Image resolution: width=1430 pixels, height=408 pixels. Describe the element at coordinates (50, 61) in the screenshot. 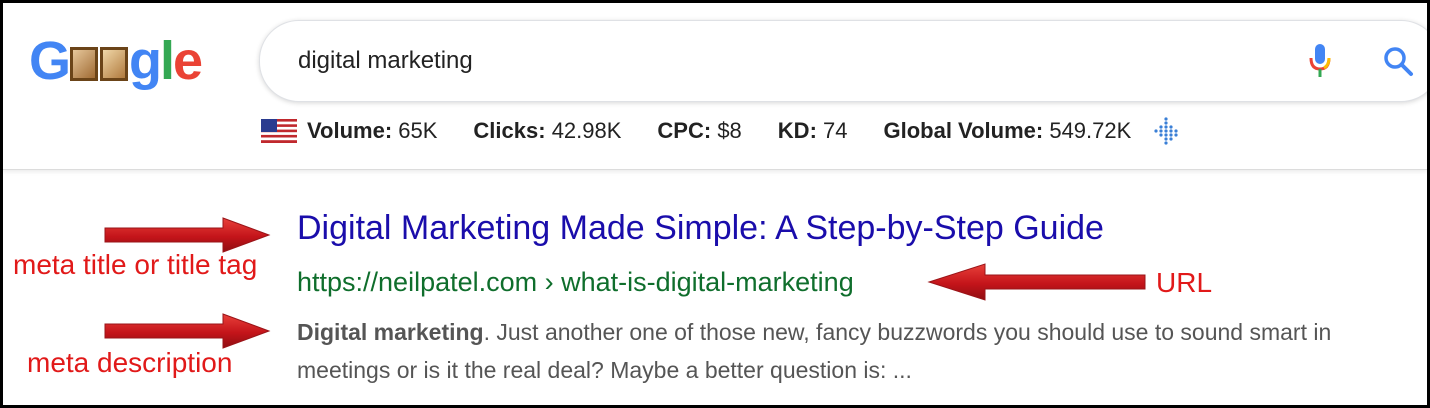

I see `logo-letter-g: G` at that location.